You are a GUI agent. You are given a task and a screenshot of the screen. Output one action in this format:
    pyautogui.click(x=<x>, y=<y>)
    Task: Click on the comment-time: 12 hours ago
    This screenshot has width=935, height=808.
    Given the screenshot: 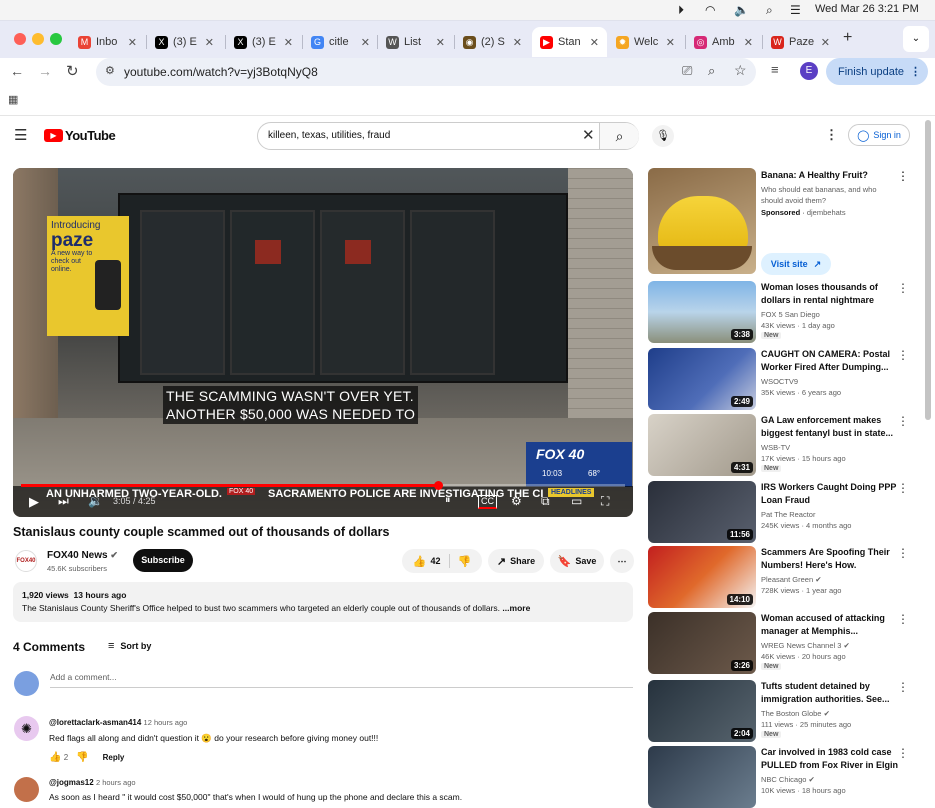 What is the action you would take?
    pyautogui.click(x=166, y=722)
    